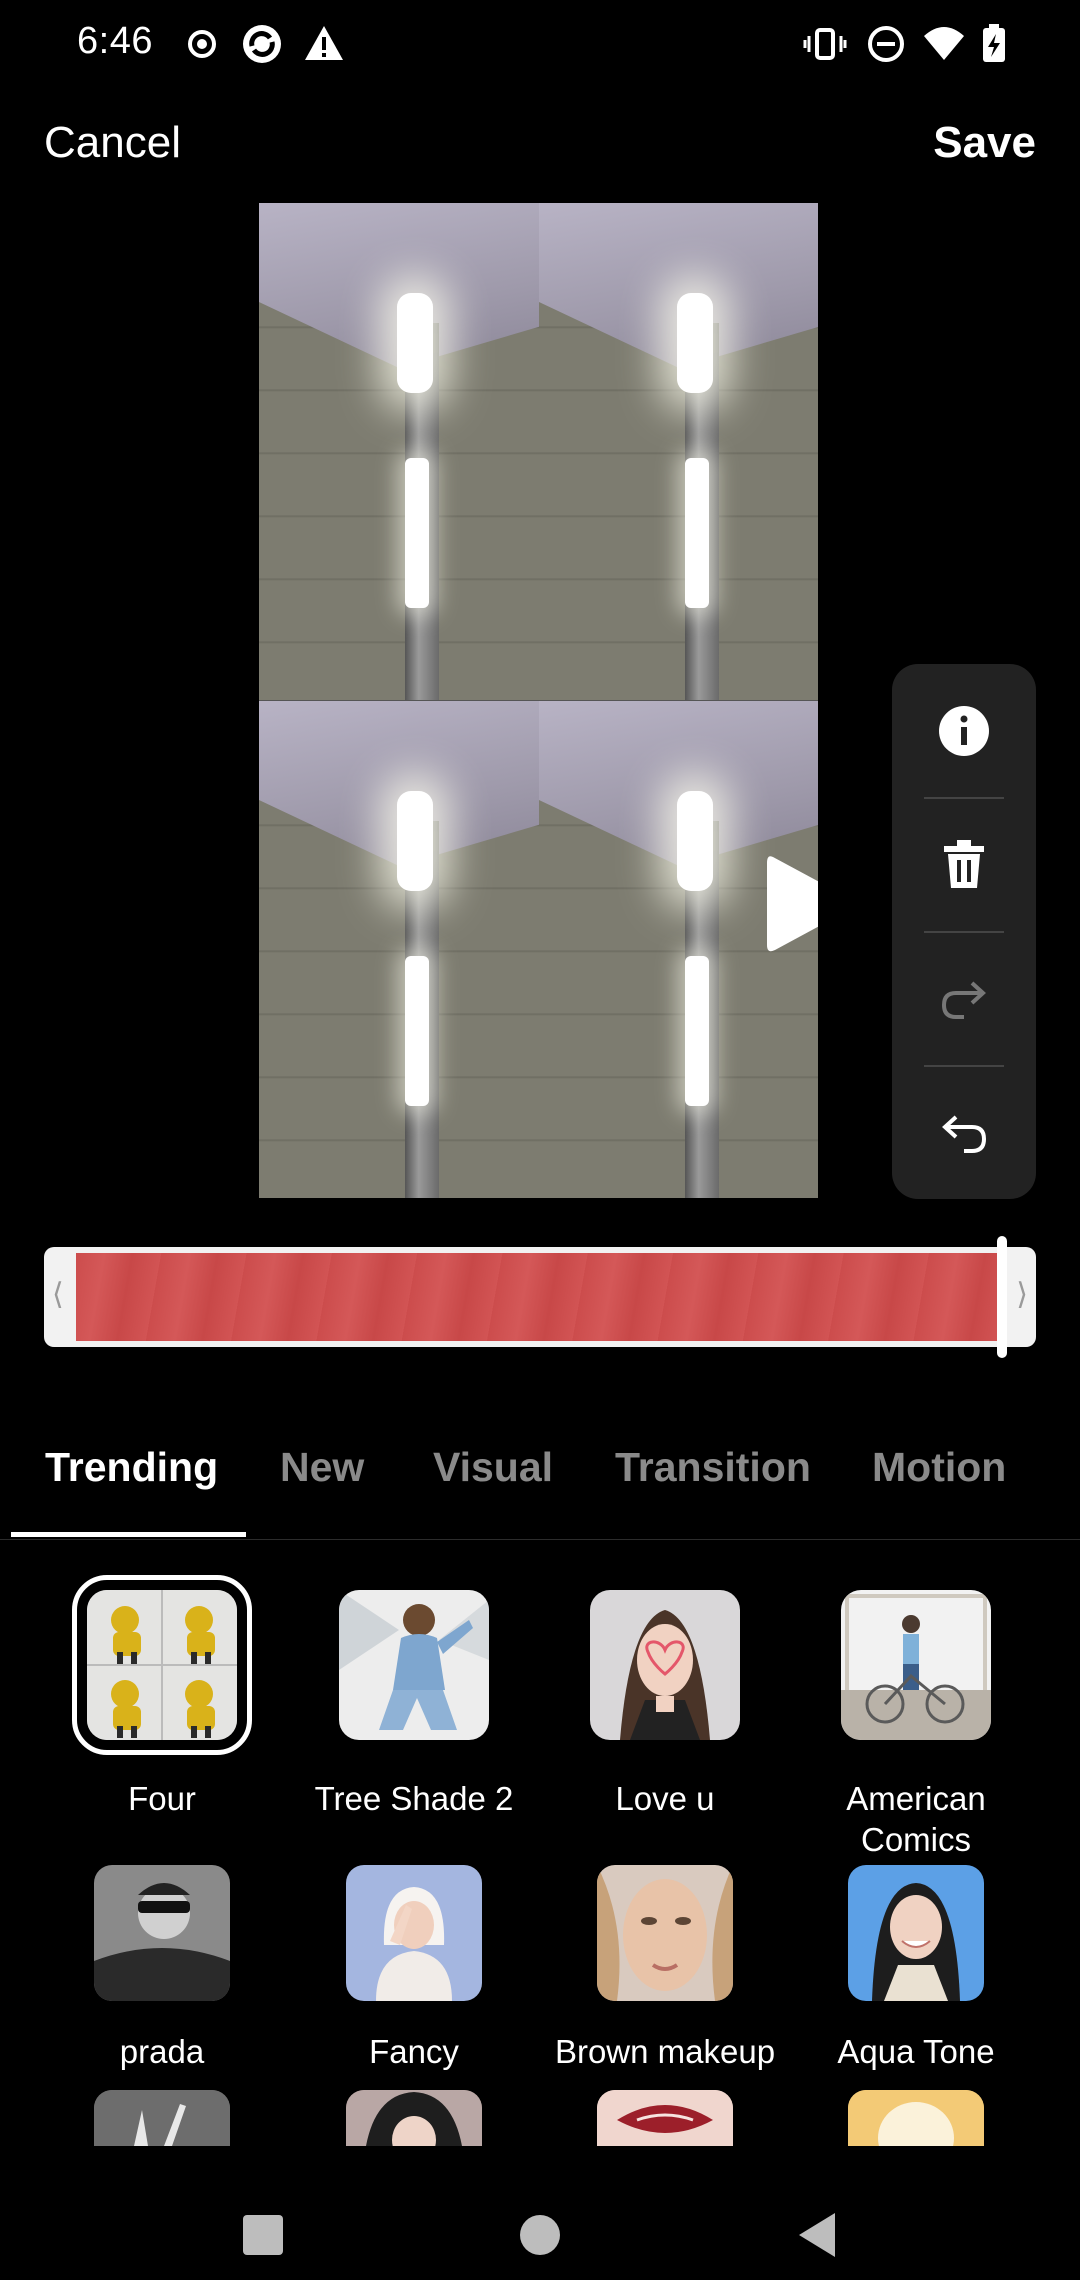  Describe the element at coordinates (131, 1467) in the screenshot. I see `tab-trending: Trending` at that location.